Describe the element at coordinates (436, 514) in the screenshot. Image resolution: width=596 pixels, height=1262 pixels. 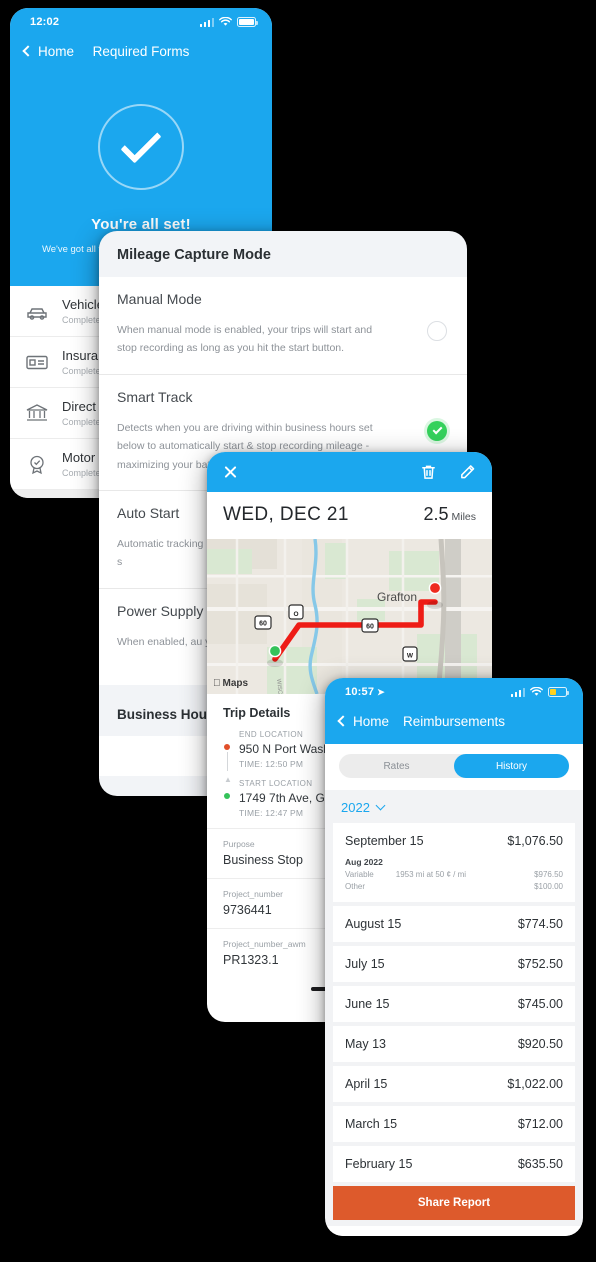
I see `trip-distance: 2.5` at that location.